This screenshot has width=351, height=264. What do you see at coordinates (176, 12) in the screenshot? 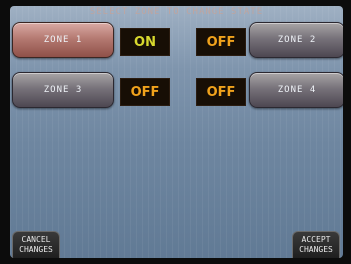
I see `screen-title: SELECT ZONE TO CHANGE STATE` at bounding box center [176, 12].